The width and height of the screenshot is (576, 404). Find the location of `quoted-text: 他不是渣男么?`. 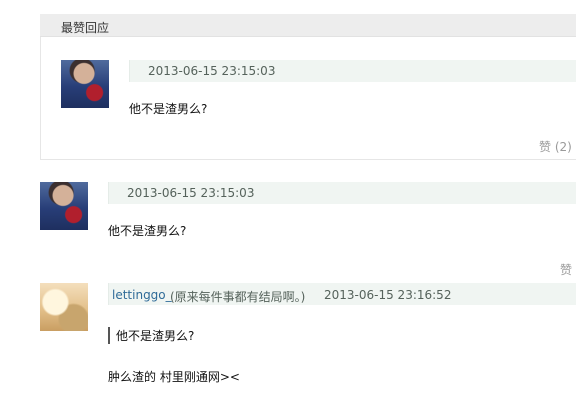

quoted-text: 他不是渣男么? is located at coordinates (155, 336).